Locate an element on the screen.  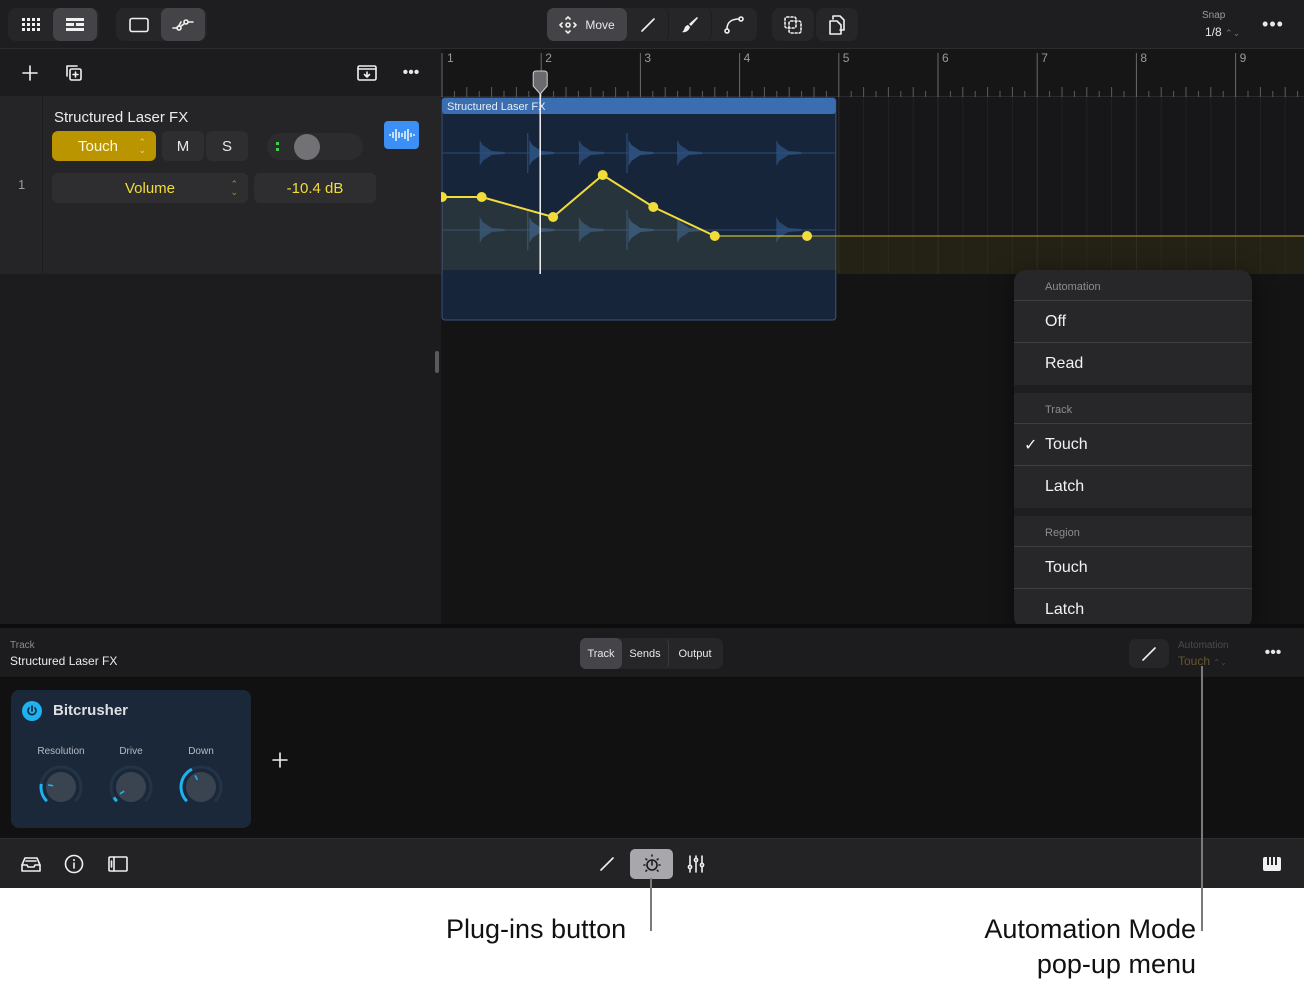
track-options-button: ••• is located at coordinates (411, 73).